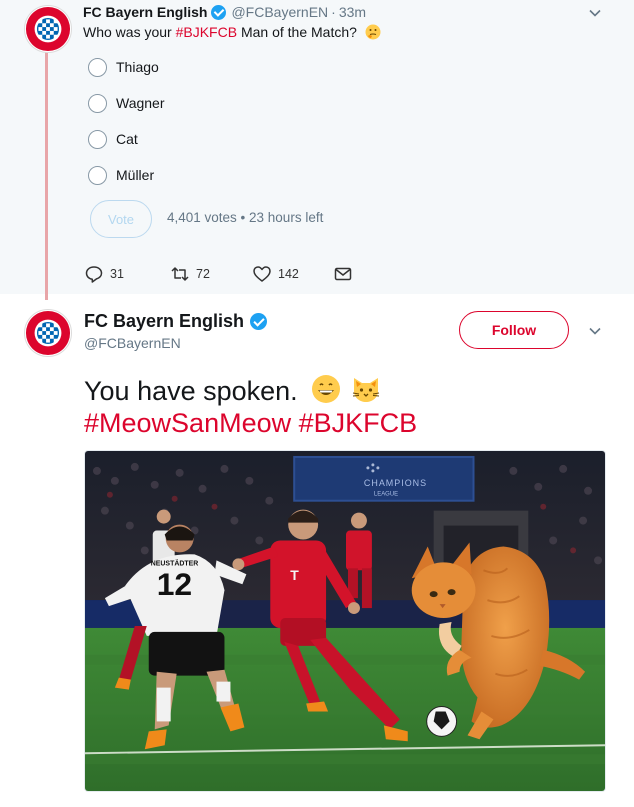 The image size is (634, 807). I want to click on tweet-header: FC Bayern English @FCBayernEN · 33m, so click(224, 12).